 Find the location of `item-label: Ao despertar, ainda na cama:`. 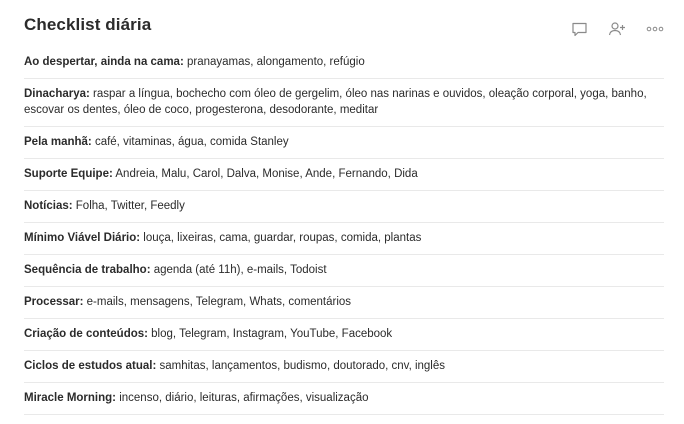

item-label: Ao despertar, ainda na cama: is located at coordinates (104, 62).